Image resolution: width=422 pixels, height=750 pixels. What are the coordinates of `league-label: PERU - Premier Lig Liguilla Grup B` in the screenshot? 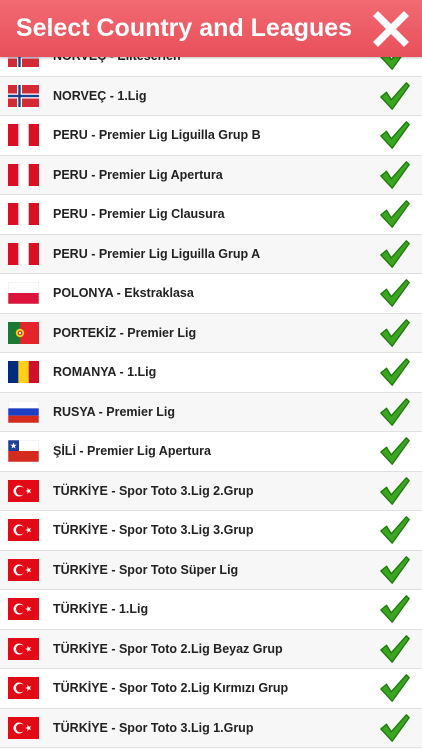 It's located at (157, 135).